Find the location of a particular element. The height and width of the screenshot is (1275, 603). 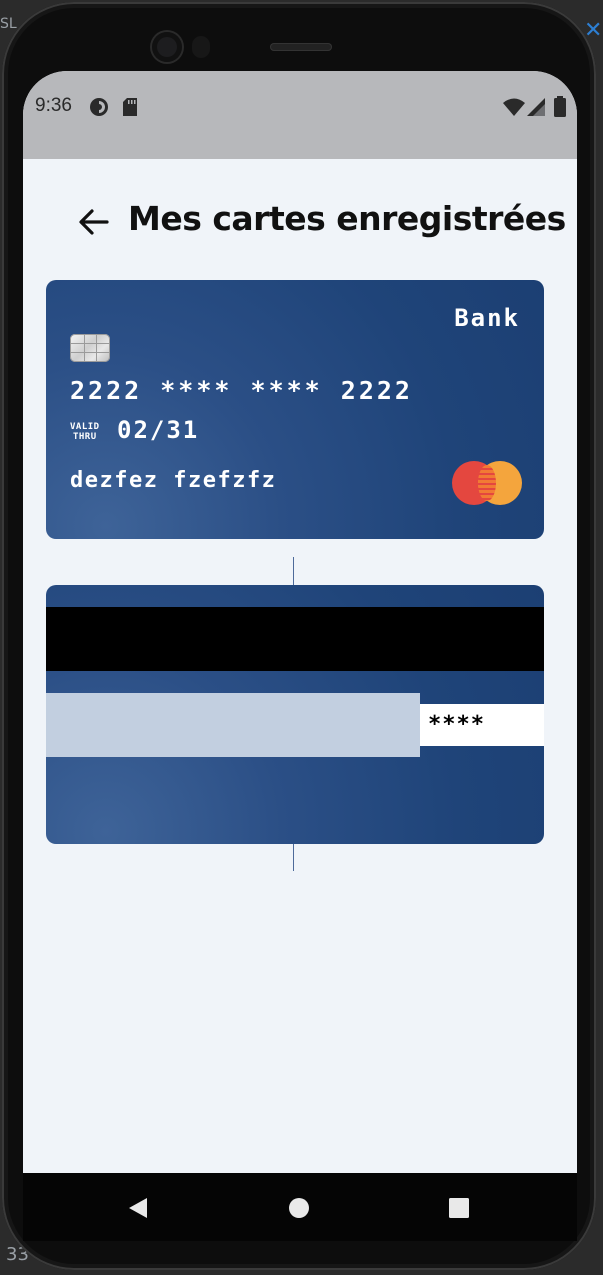

circle-status-icon is located at coordinates (99, 109).